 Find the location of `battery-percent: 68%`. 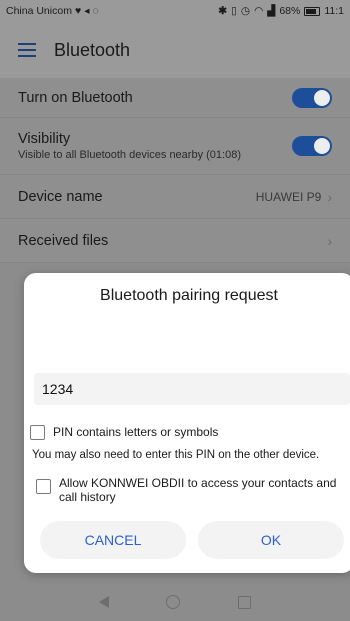

battery-percent: 68% is located at coordinates (290, 11).